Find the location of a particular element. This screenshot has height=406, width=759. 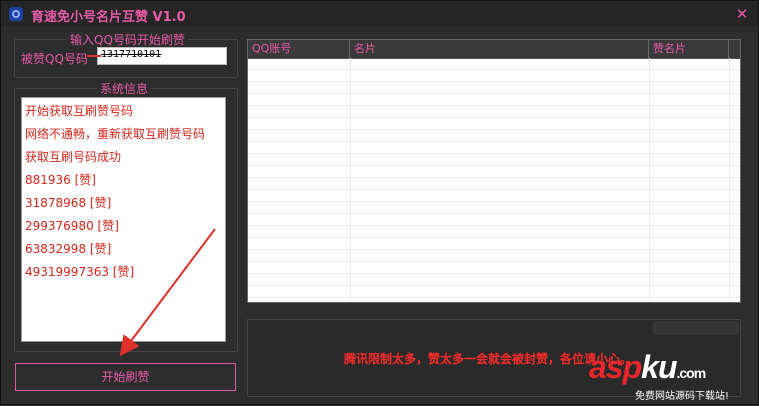

system-info-title: 系统信息 is located at coordinates (124, 88).